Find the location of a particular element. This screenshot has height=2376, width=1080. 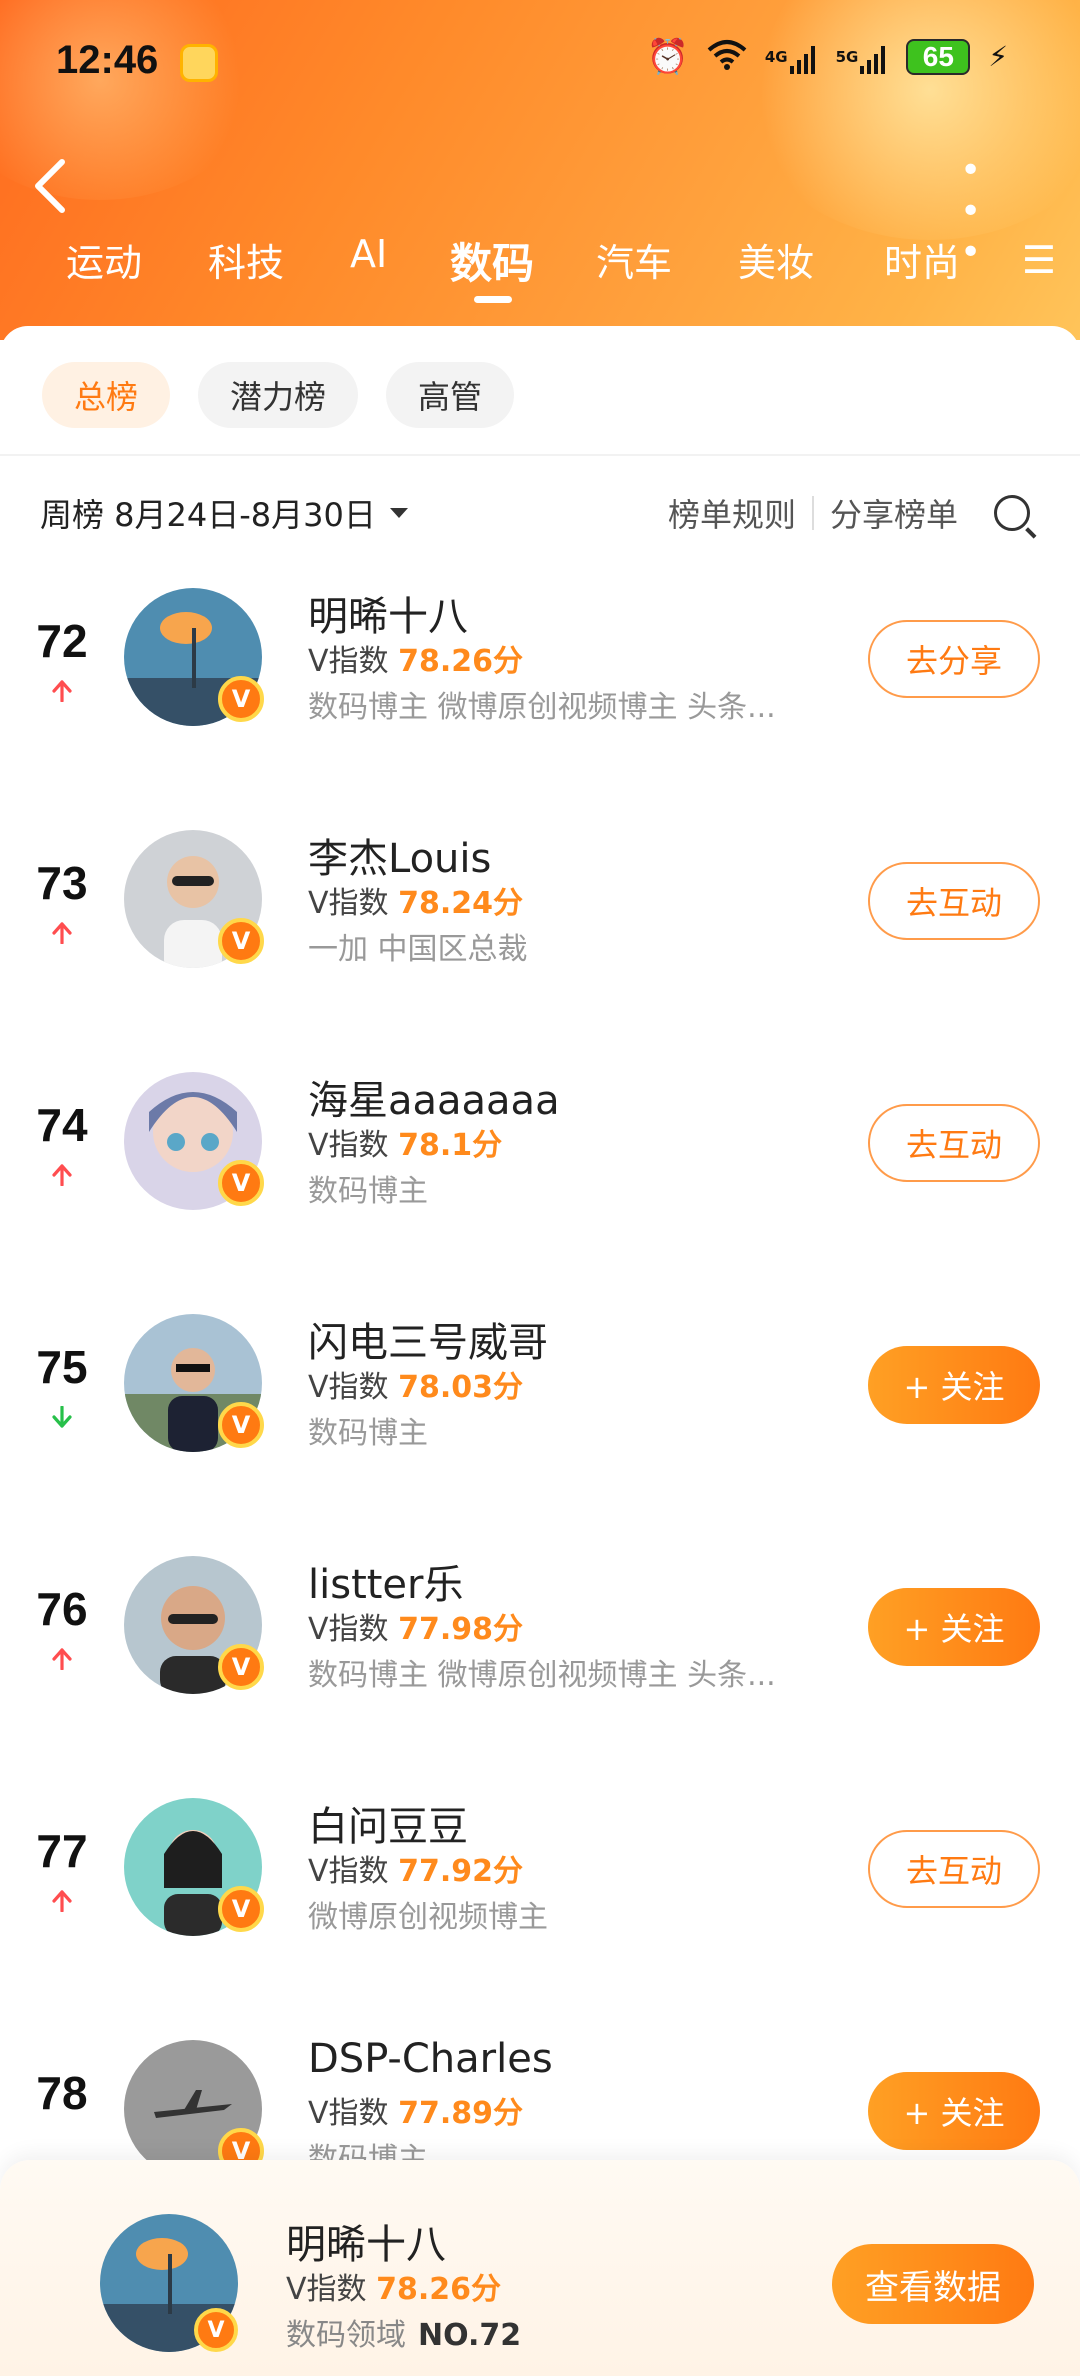

domain-label: 数码领域 is located at coordinates (346, 2335).